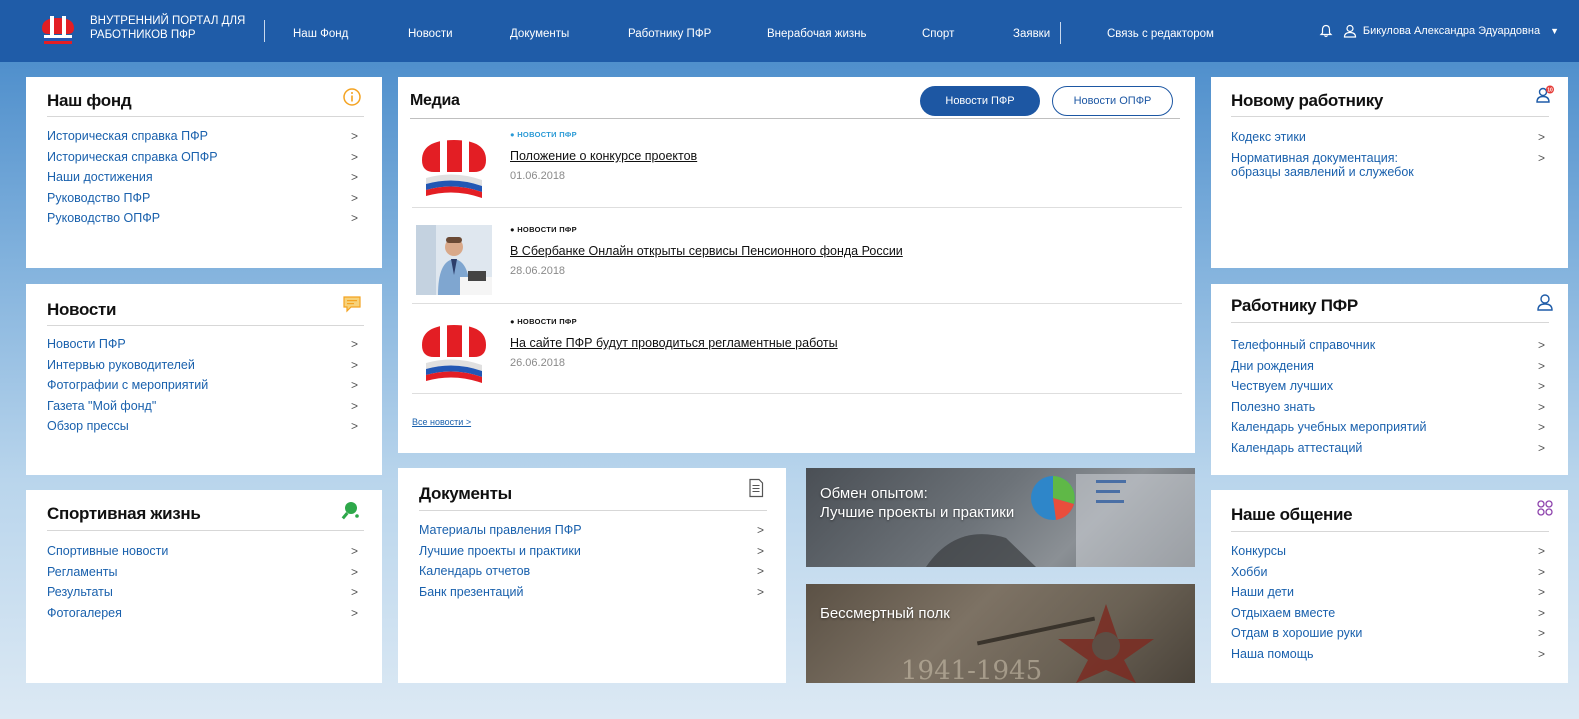 The width and height of the screenshot is (1579, 719). What do you see at coordinates (539, 34) in the screenshot?
I see `nav-dokumenty: Документы` at bounding box center [539, 34].